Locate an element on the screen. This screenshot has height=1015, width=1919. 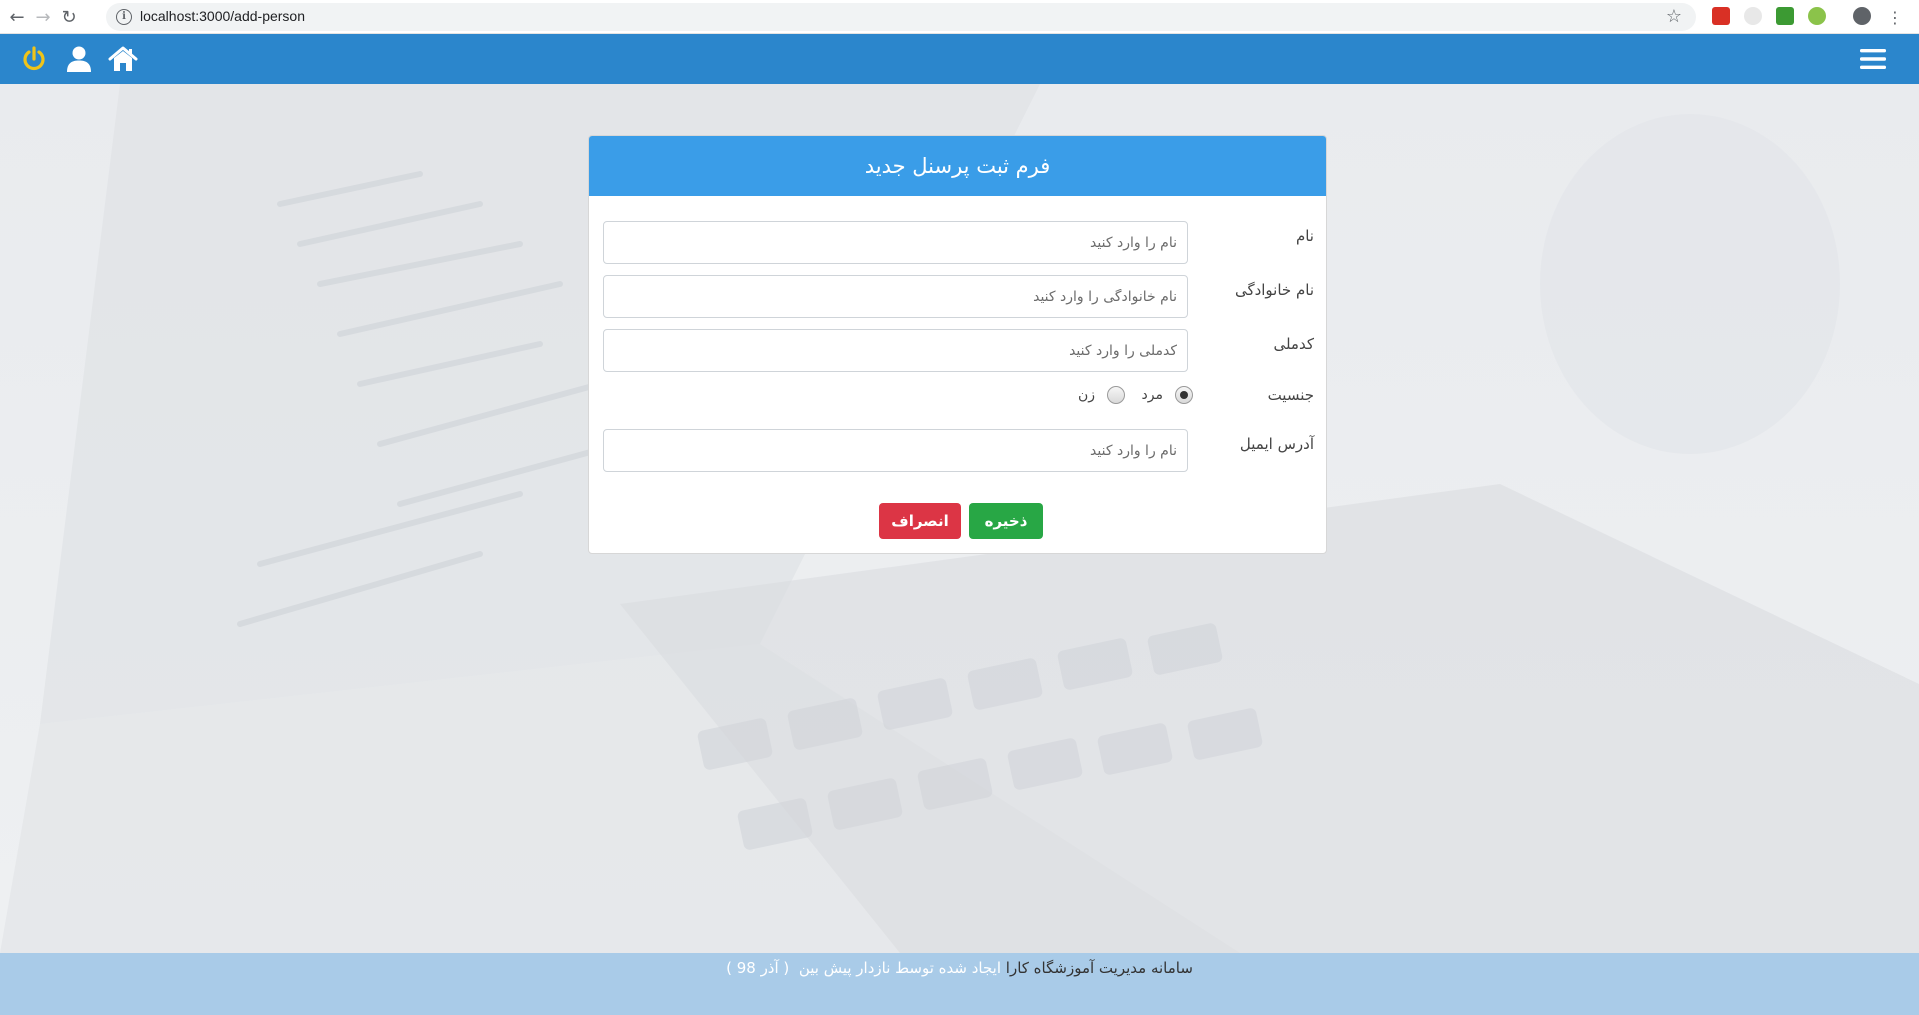
extension-1-icon is located at coordinates (1721, 16).